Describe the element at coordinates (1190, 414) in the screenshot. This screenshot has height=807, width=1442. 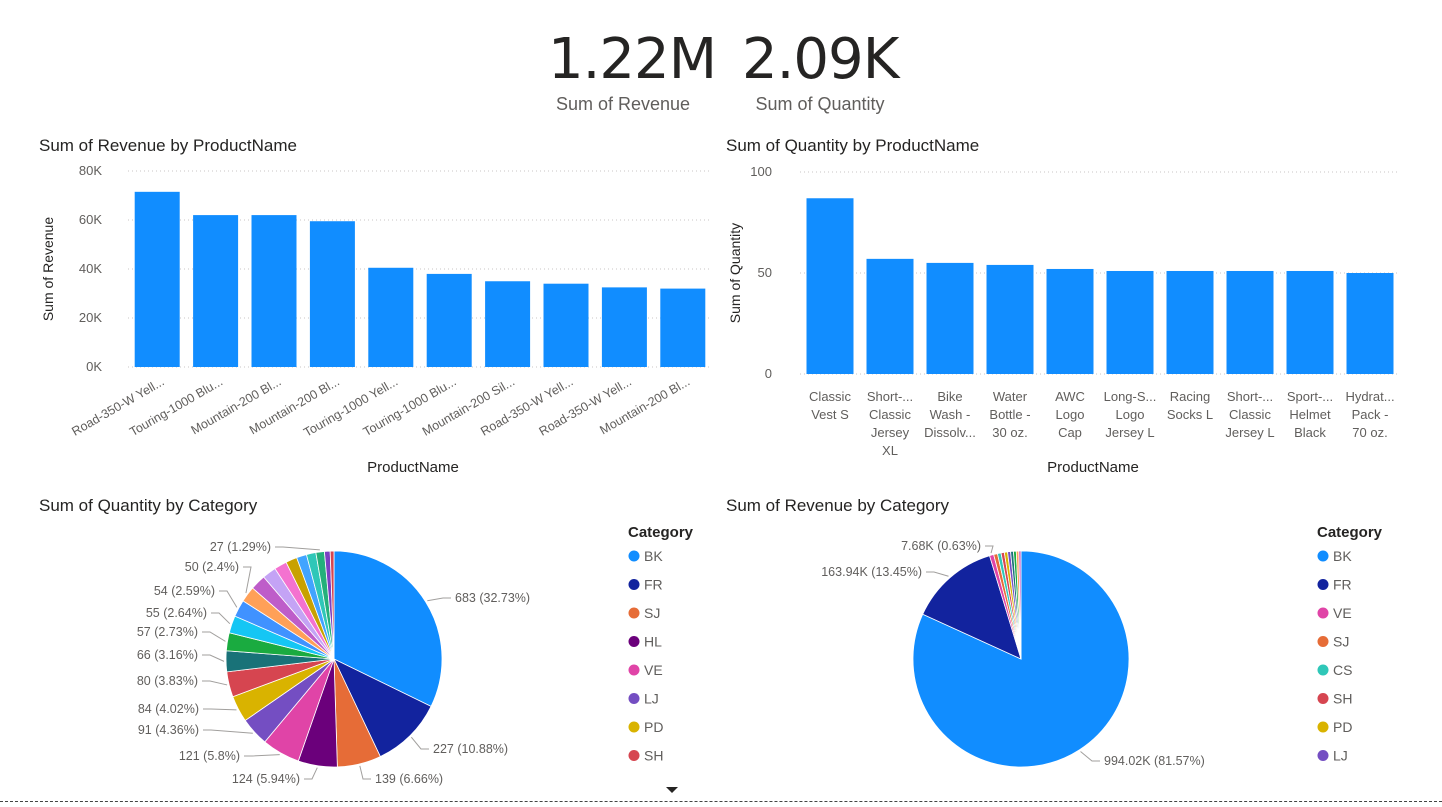
I see `x-tick-label: Socks L` at that location.